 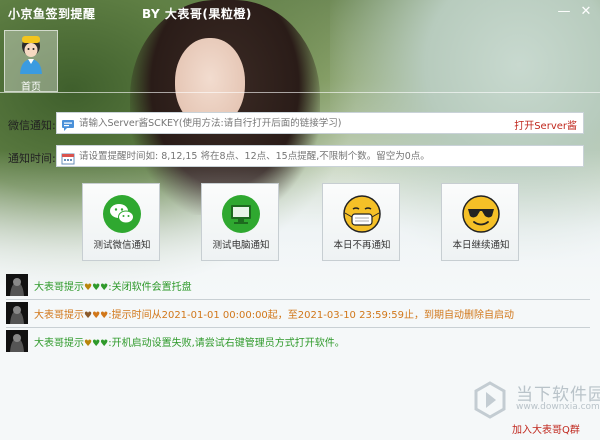 What do you see at coordinates (545, 124) in the screenshot?
I see `open-server-link: 打开Server酱` at bounding box center [545, 124].